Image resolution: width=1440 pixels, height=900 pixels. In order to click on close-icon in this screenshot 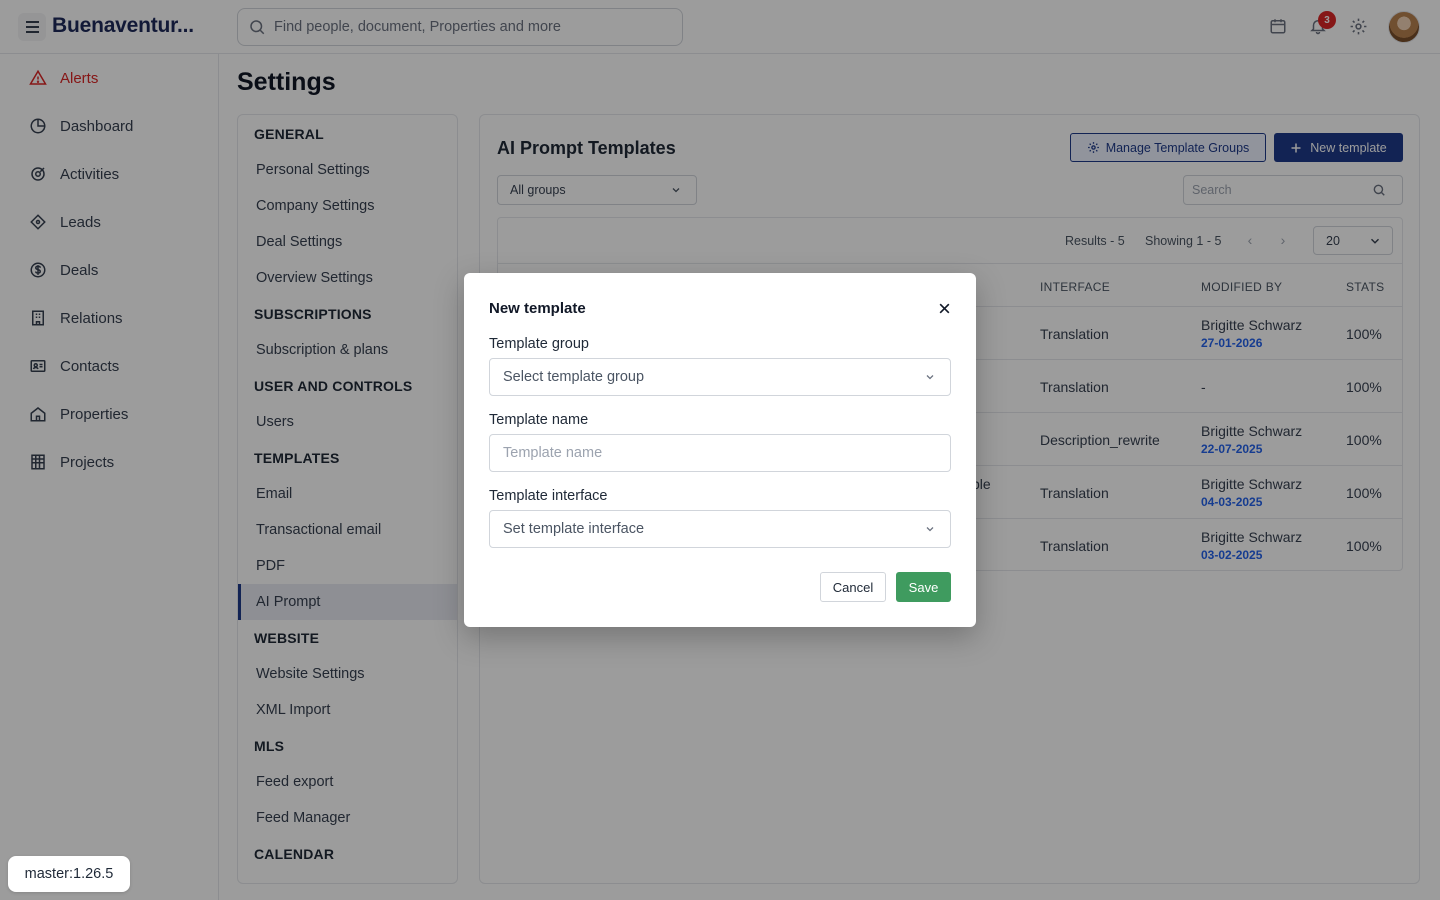, I will do `click(944, 308)`.